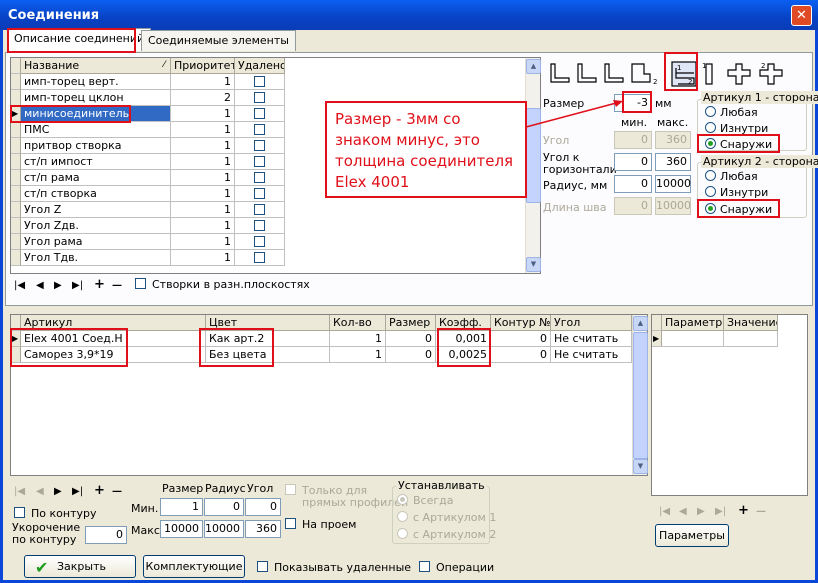 This screenshot has width=818, height=583. I want to click on col-header-name: Название ⁄, so click(96, 66).